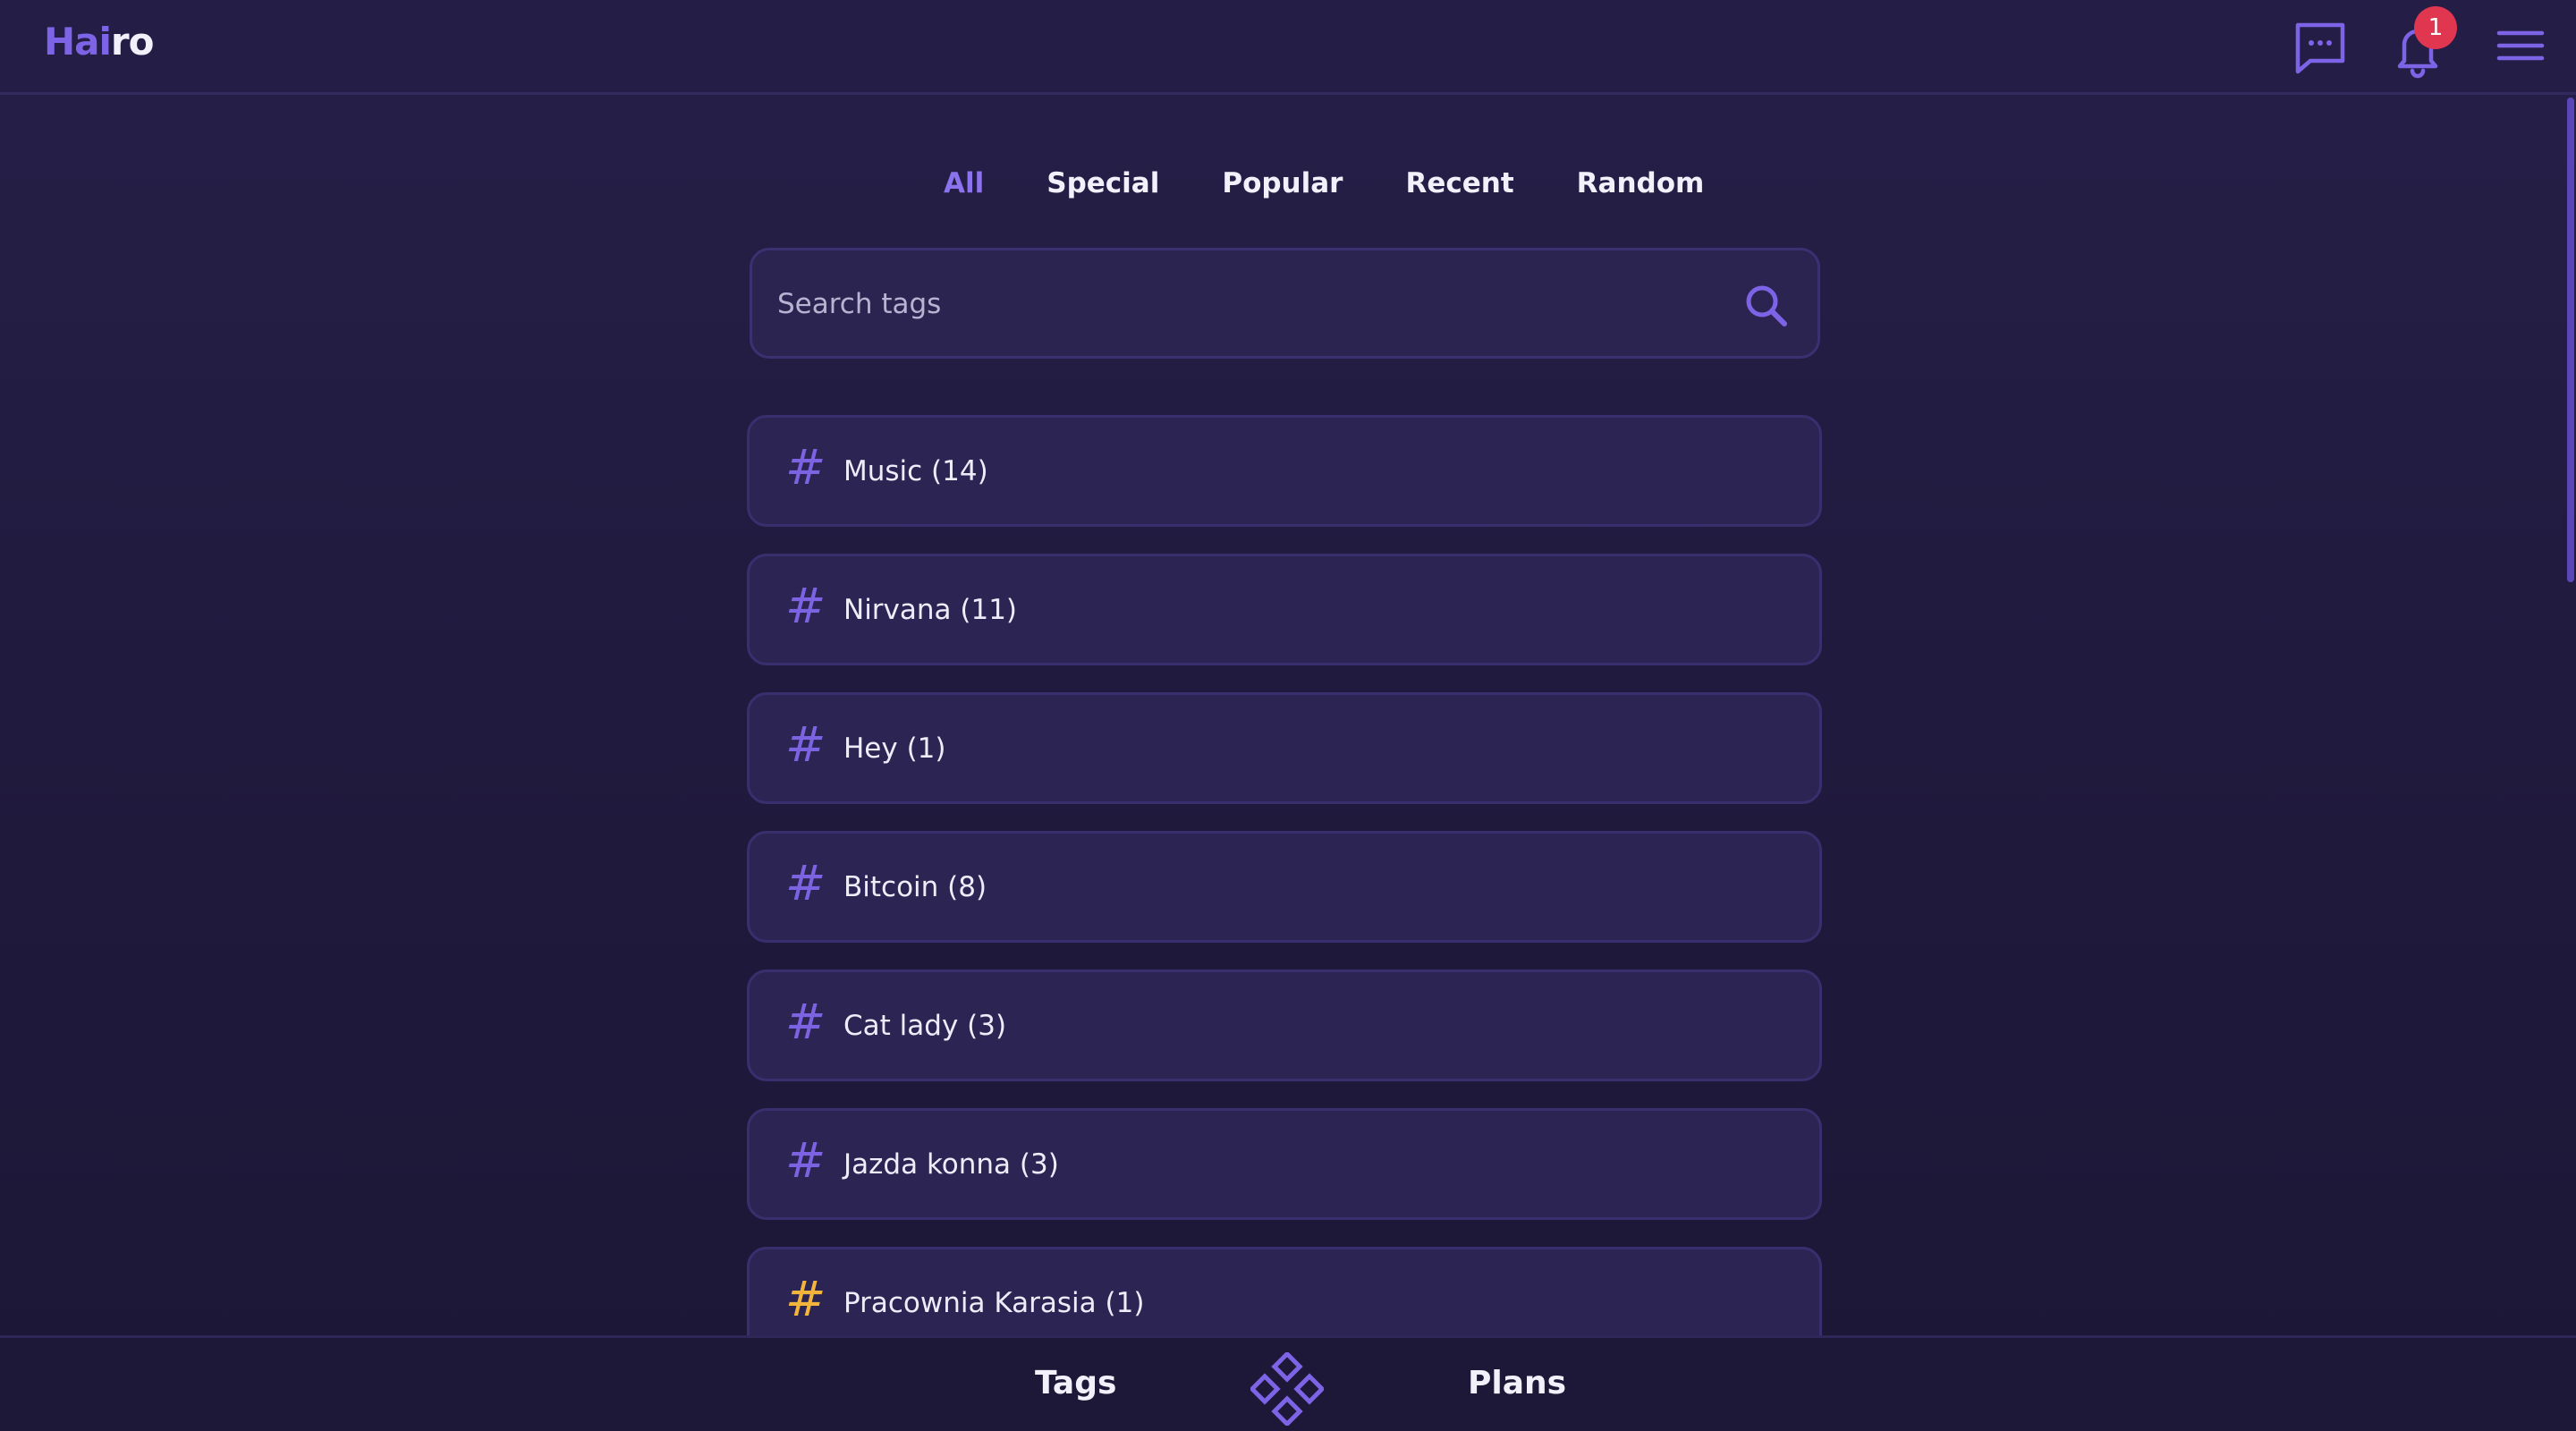 This screenshot has width=2576, height=1431. What do you see at coordinates (1282, 184) in the screenshot?
I see `tab-popular: Popular` at bounding box center [1282, 184].